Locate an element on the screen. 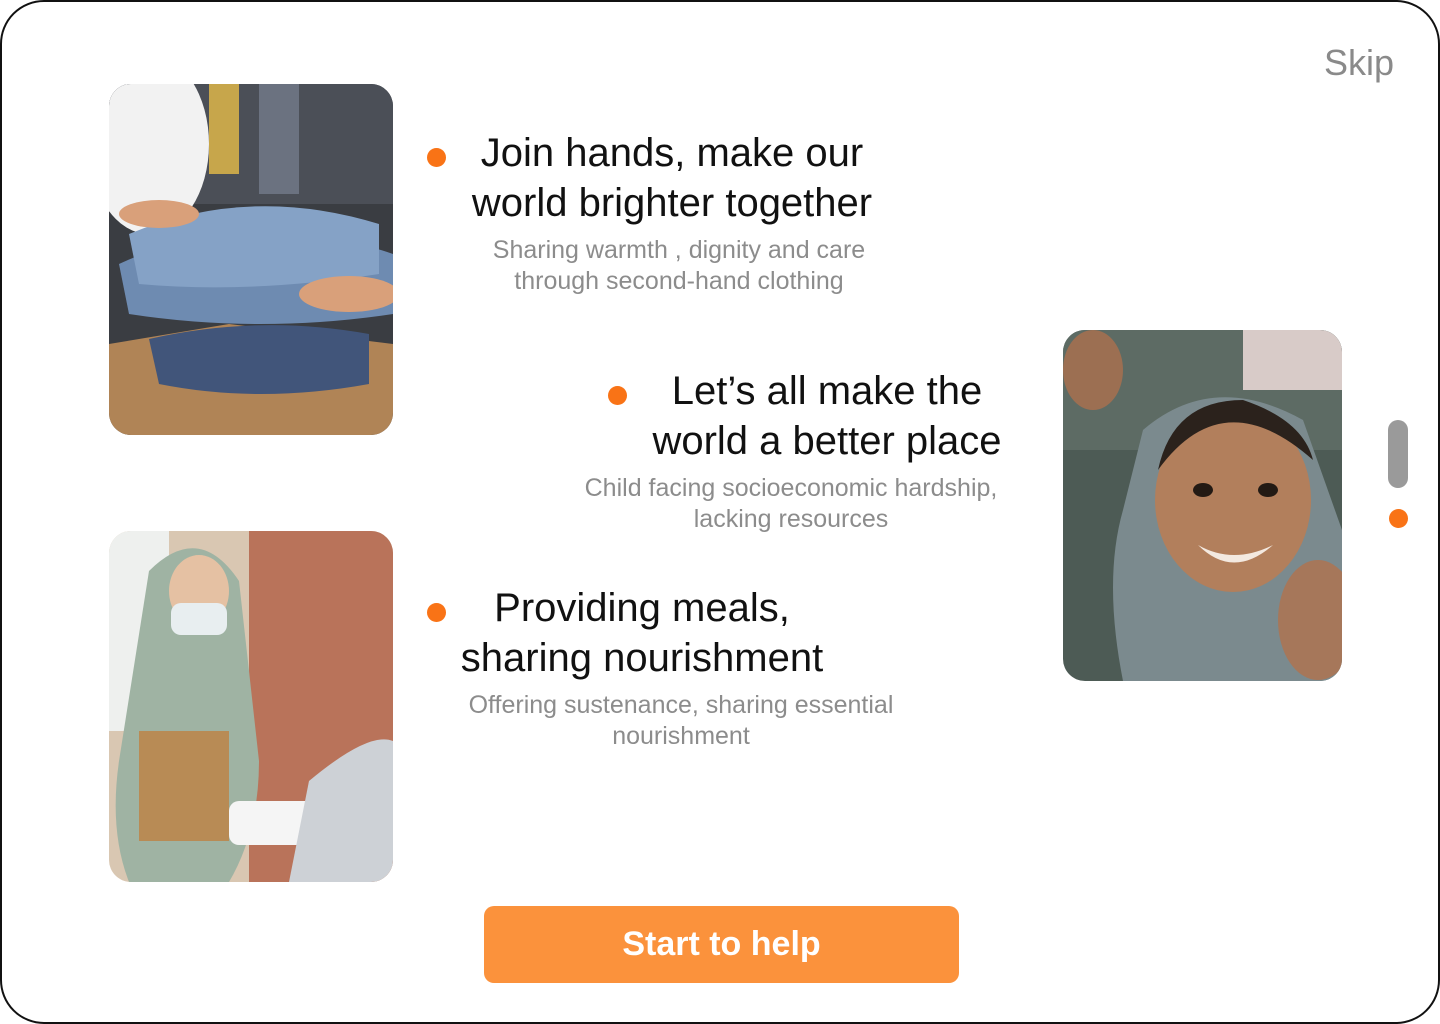 This screenshot has height=1024, width=1440. photo-smiling-child is located at coordinates (1202, 505).